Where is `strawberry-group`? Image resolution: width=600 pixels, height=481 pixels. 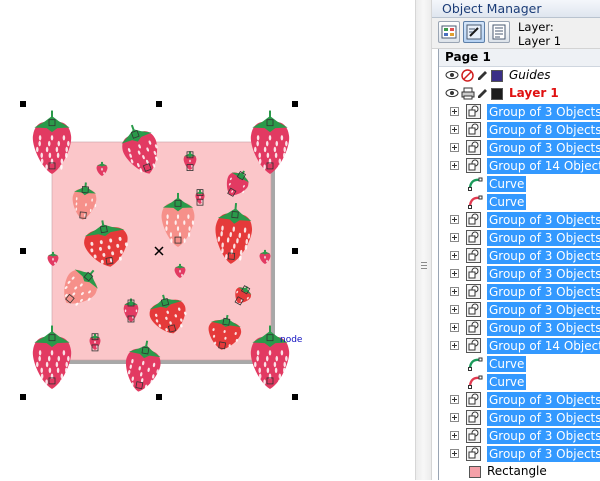
strawberry-group is located at coordinates (200, 197).